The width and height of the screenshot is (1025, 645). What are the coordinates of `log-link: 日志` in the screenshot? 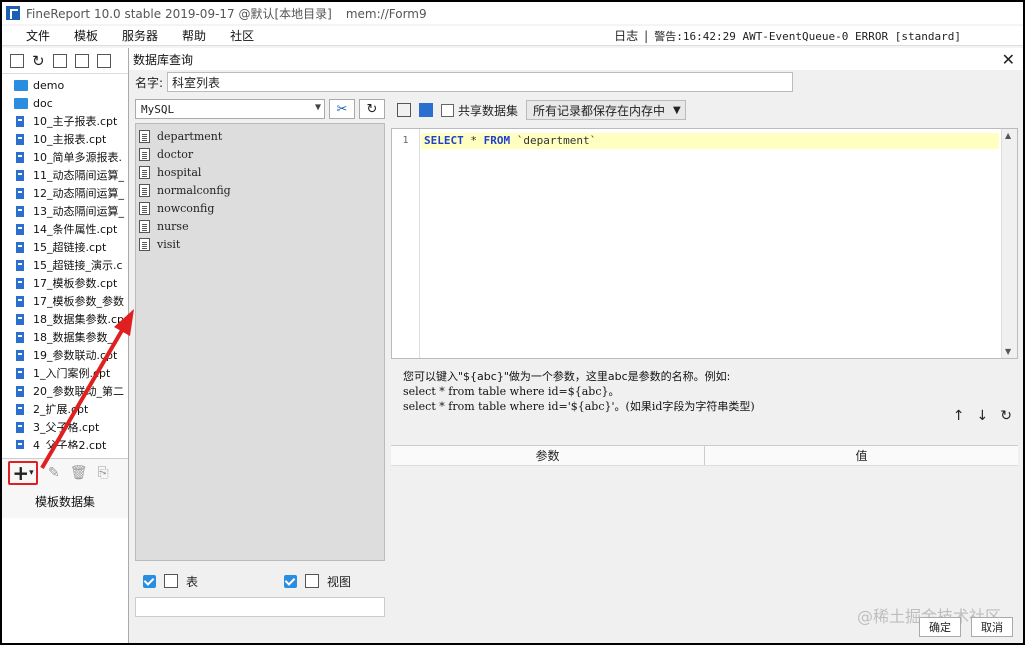 It's located at (626, 35).